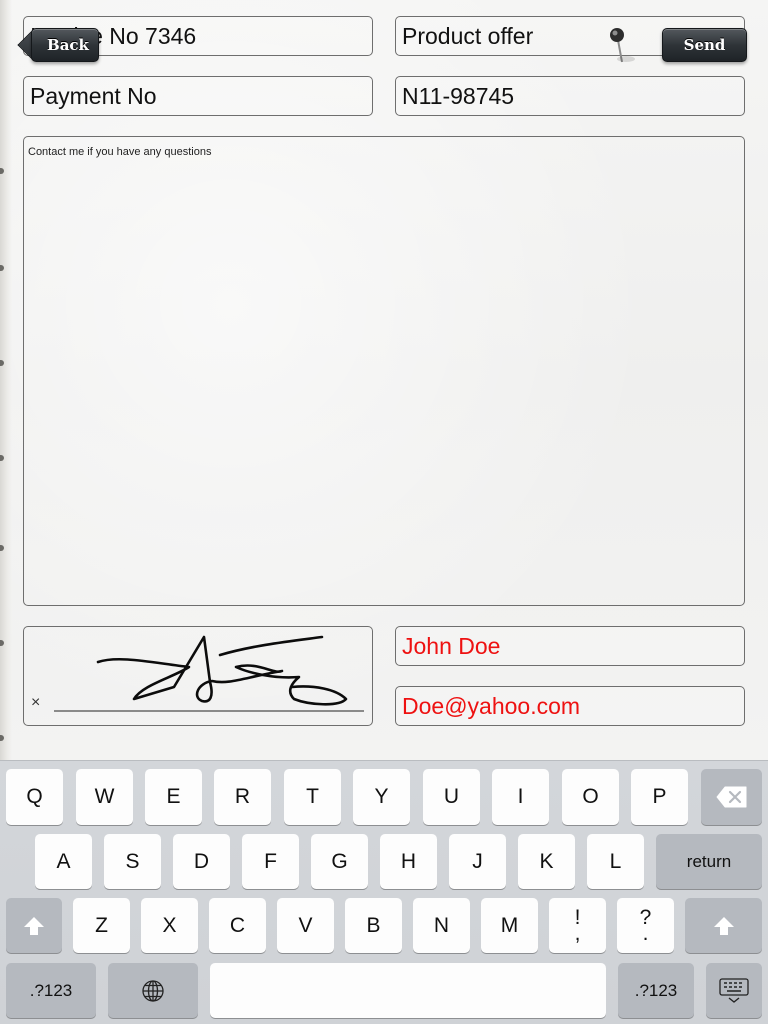 This screenshot has width=768, height=1024. Describe the element at coordinates (520, 797) in the screenshot. I see `key-i: I` at that location.